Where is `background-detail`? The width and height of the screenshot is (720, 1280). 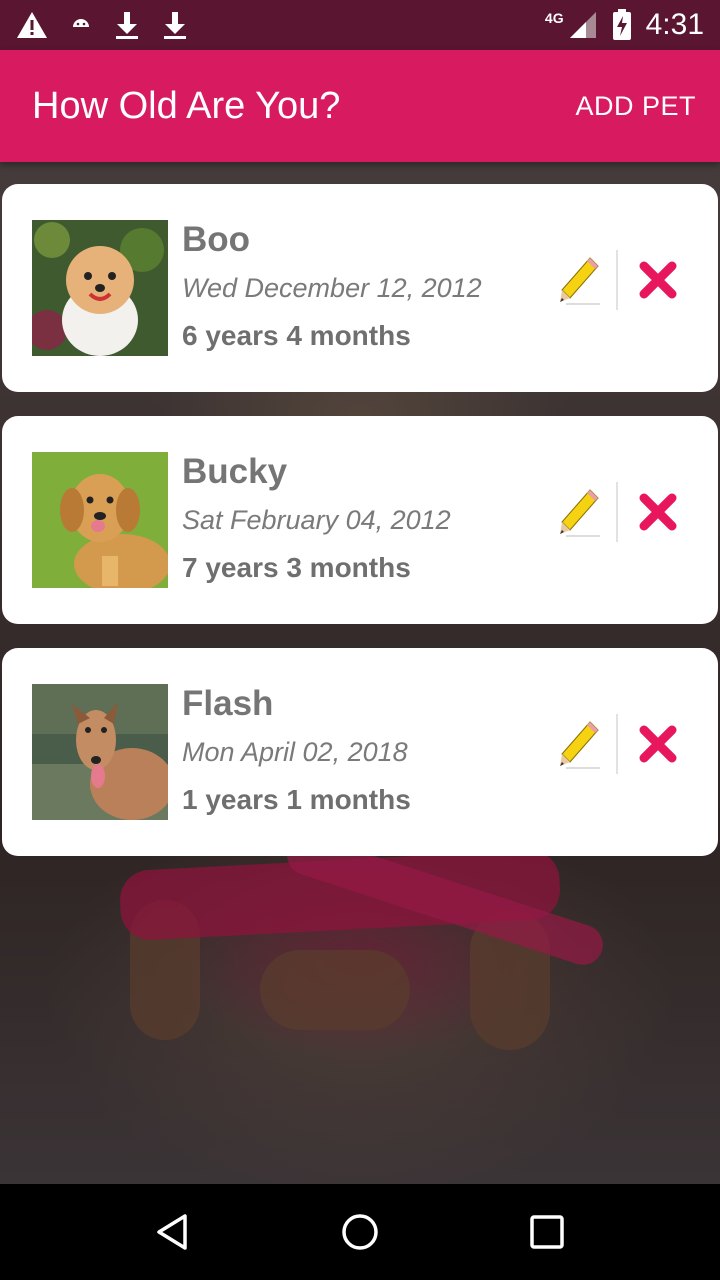
background-detail is located at coordinates (335, 990).